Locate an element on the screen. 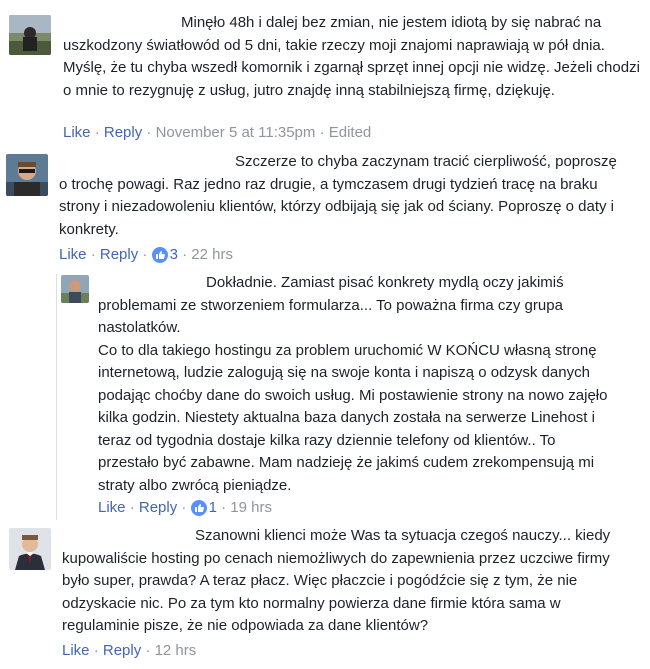 This screenshot has width=650, height=669. reaction-count: 3 is located at coordinates (173, 255).